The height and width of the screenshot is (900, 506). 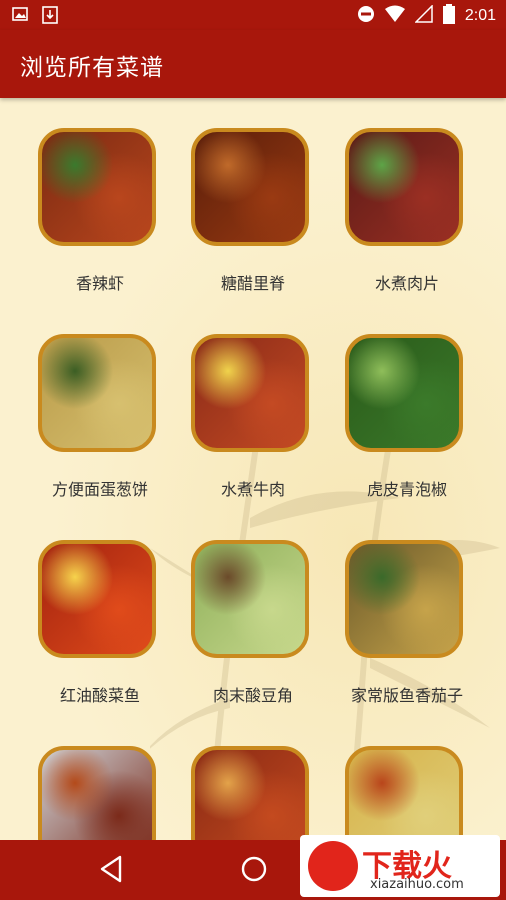 What do you see at coordinates (253, 488) in the screenshot?
I see `recipe-name: 水煮牛肉` at bounding box center [253, 488].